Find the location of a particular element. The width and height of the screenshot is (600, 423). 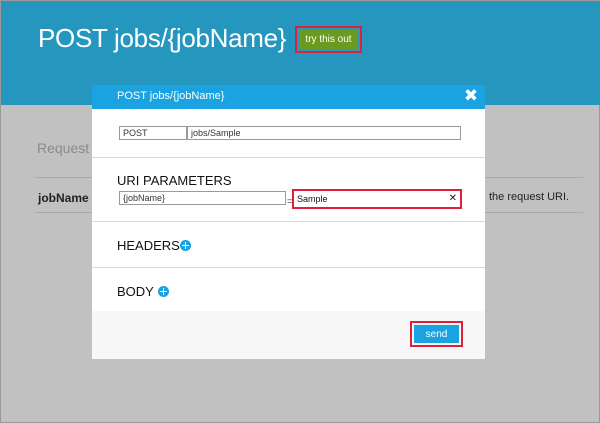

dialog-title: POST jobs/{jobName} is located at coordinates (171, 96).